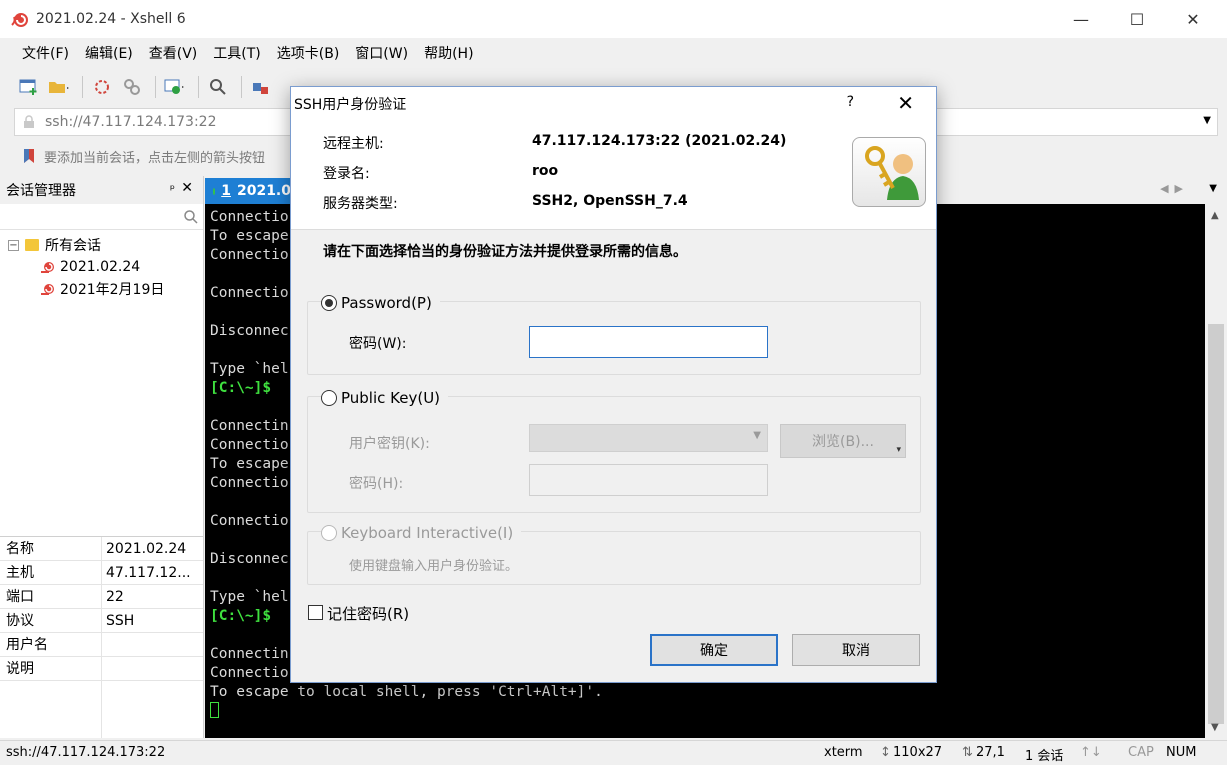 This screenshot has width=1227, height=765. I want to click on public-key-option: Public Key(U), so click(385, 398).